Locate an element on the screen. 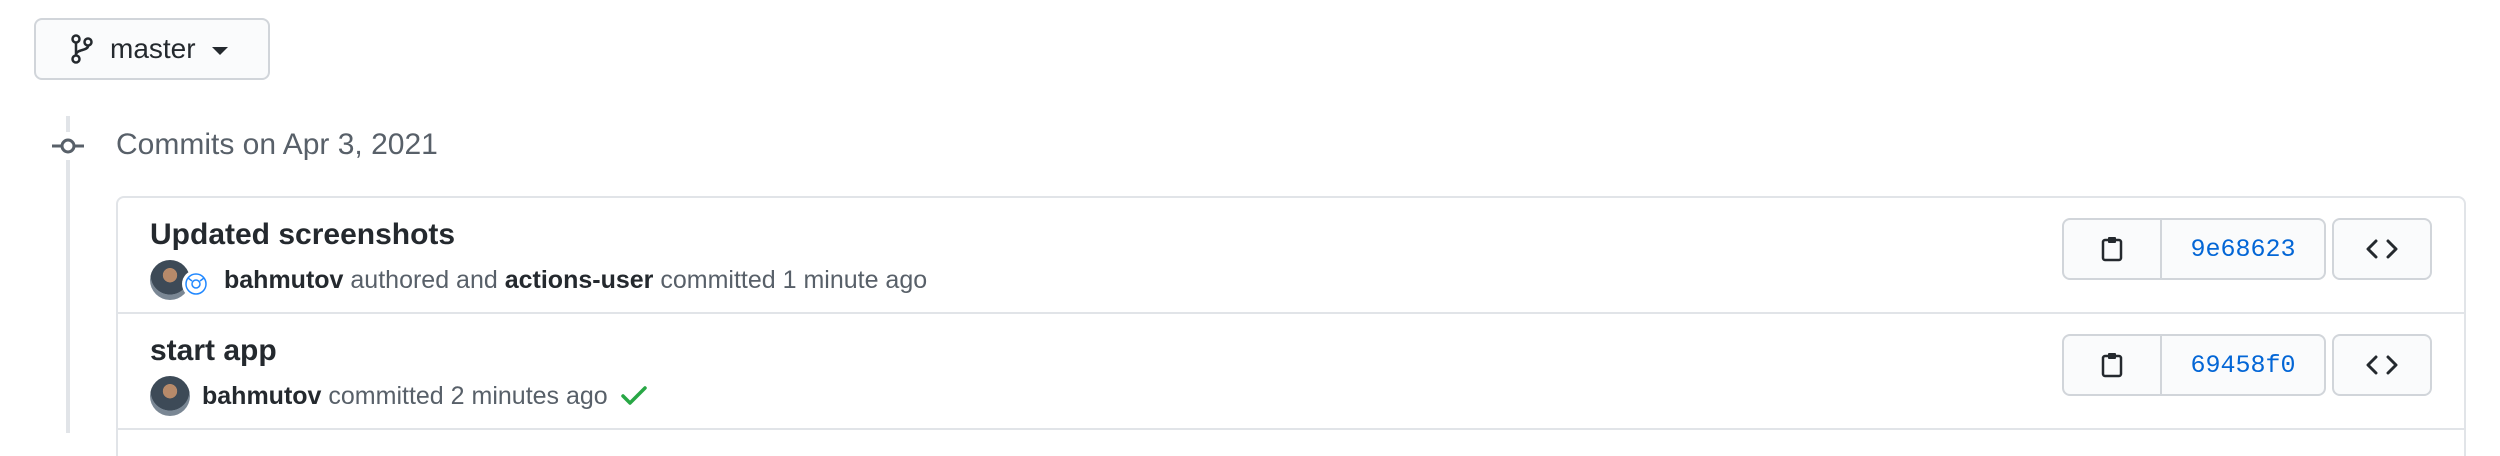 The height and width of the screenshot is (456, 2500). git-commit-icon is located at coordinates (68, 146).